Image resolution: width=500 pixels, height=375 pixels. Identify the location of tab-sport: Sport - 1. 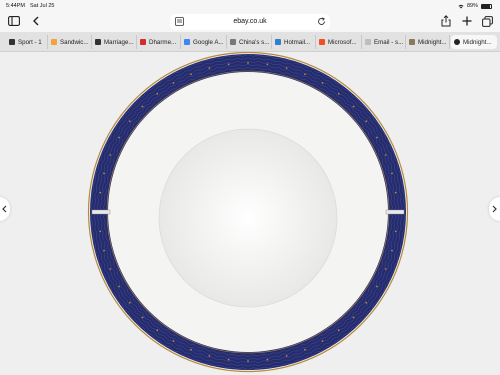
(27, 42).